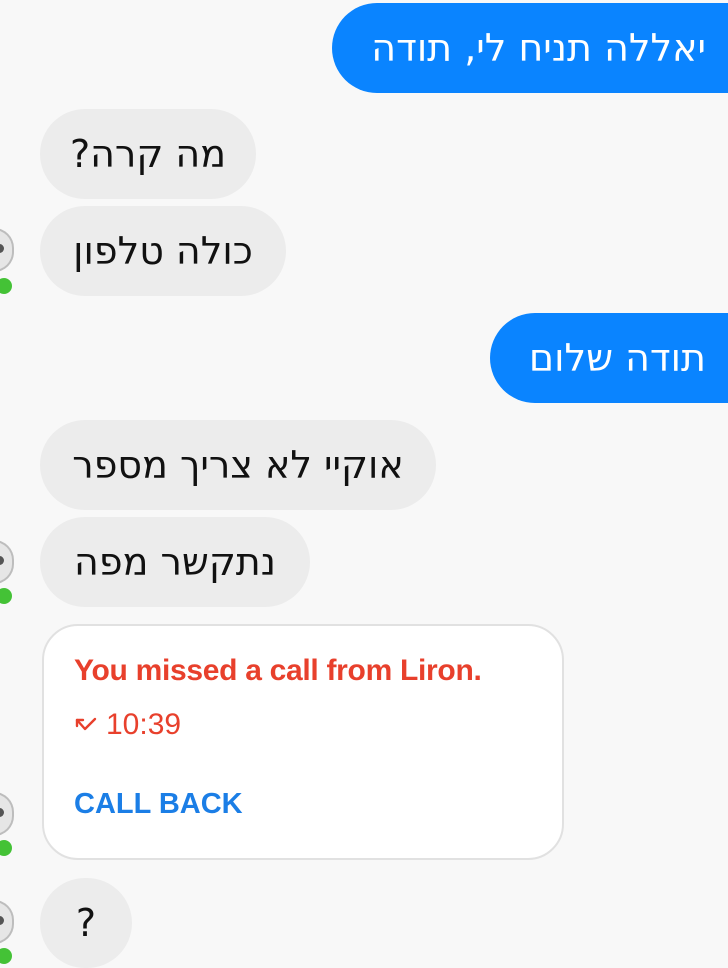 Image resolution: width=728 pixels, height=968 pixels. I want to click on incoming-message: נתקשר מפה, so click(175, 562).